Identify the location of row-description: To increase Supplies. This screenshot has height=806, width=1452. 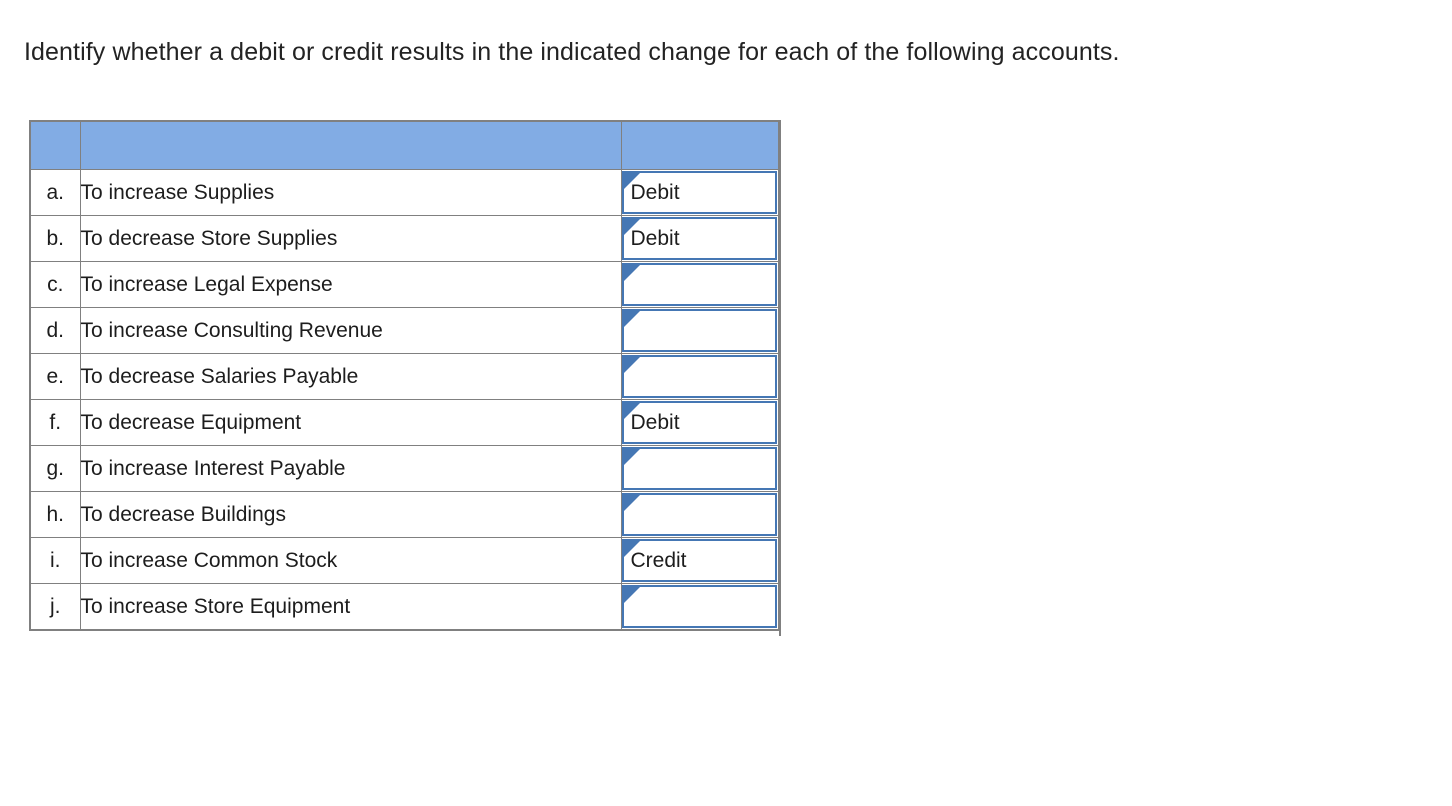
(350, 192).